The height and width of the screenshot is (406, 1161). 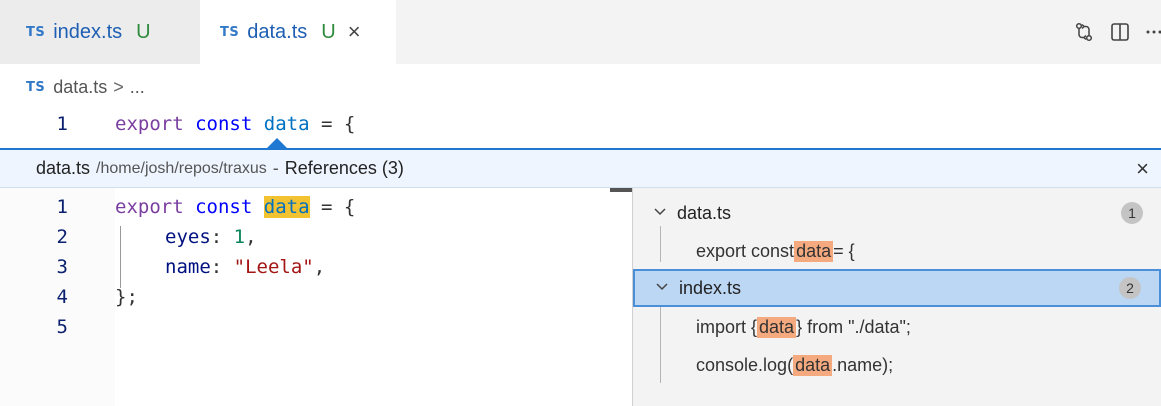 I want to click on code-text: };, so click(x=126, y=297).